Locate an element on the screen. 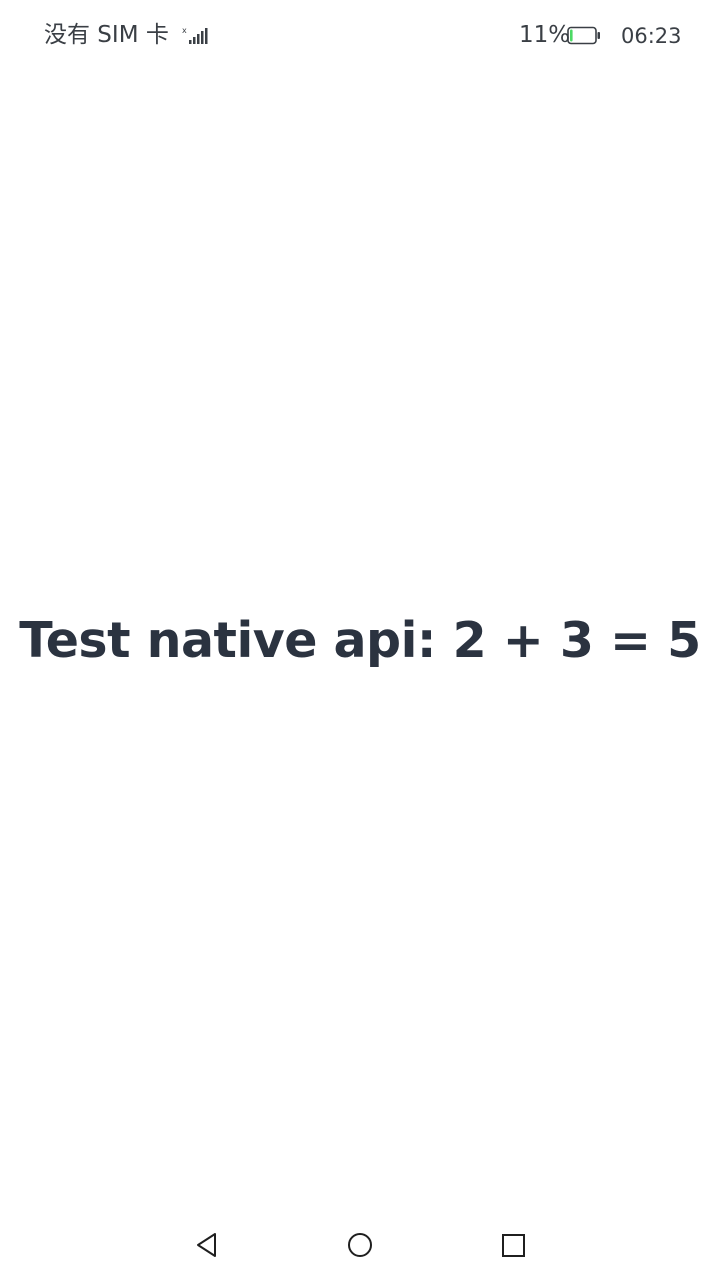 The width and height of the screenshot is (720, 1280). status-bar: 没有 SIM 卡 x 11% 06:23 is located at coordinates (360, 36).